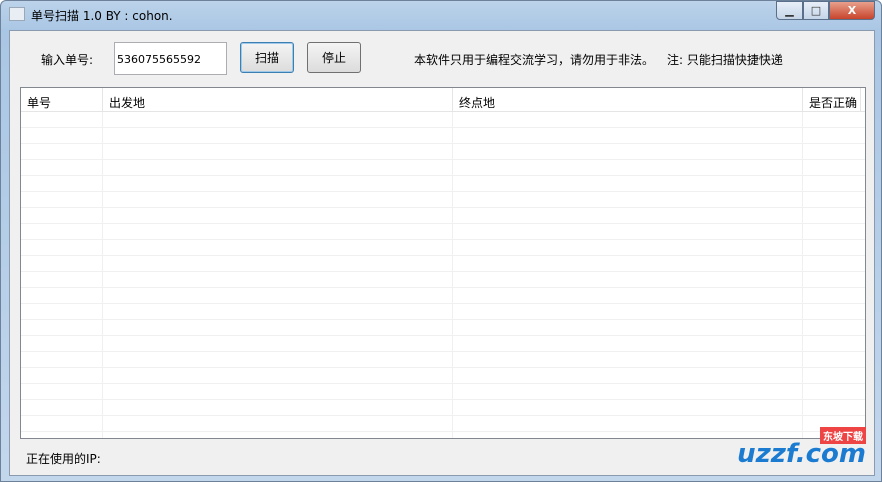 This screenshot has height=482, width=882. Describe the element at coordinates (789, 10) in the screenshot. I see `minimize-button: ▁` at that location.